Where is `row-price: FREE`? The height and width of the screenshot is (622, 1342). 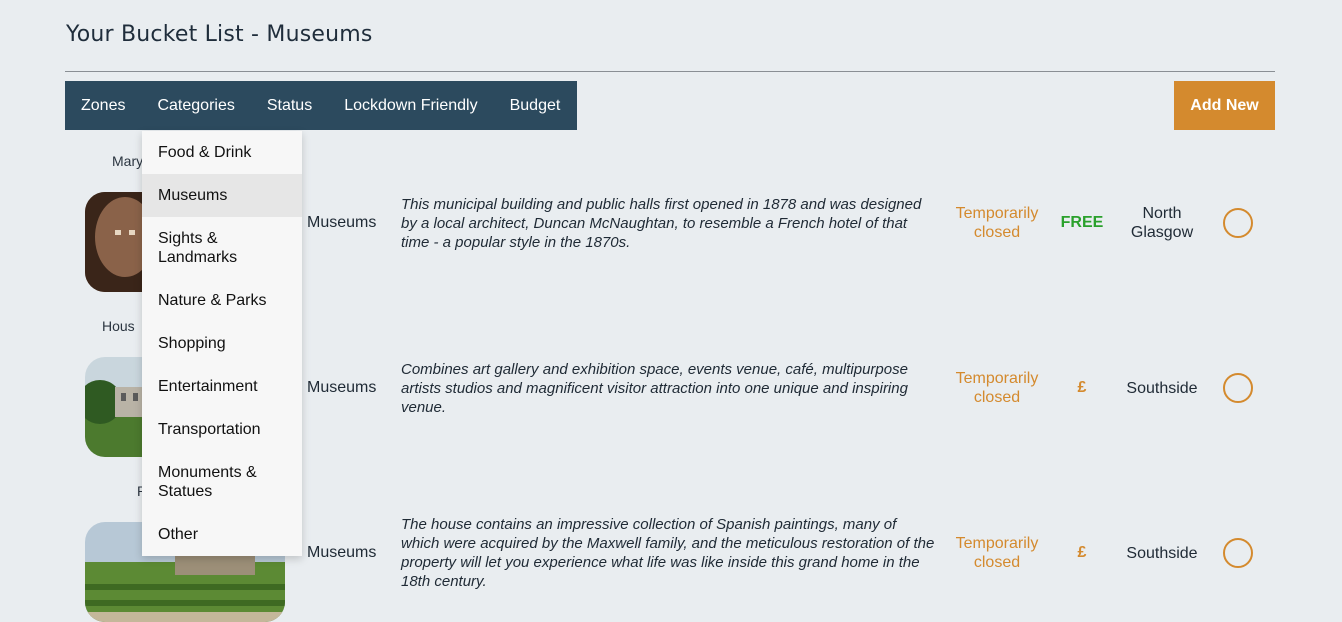 row-price: FREE is located at coordinates (1082, 222).